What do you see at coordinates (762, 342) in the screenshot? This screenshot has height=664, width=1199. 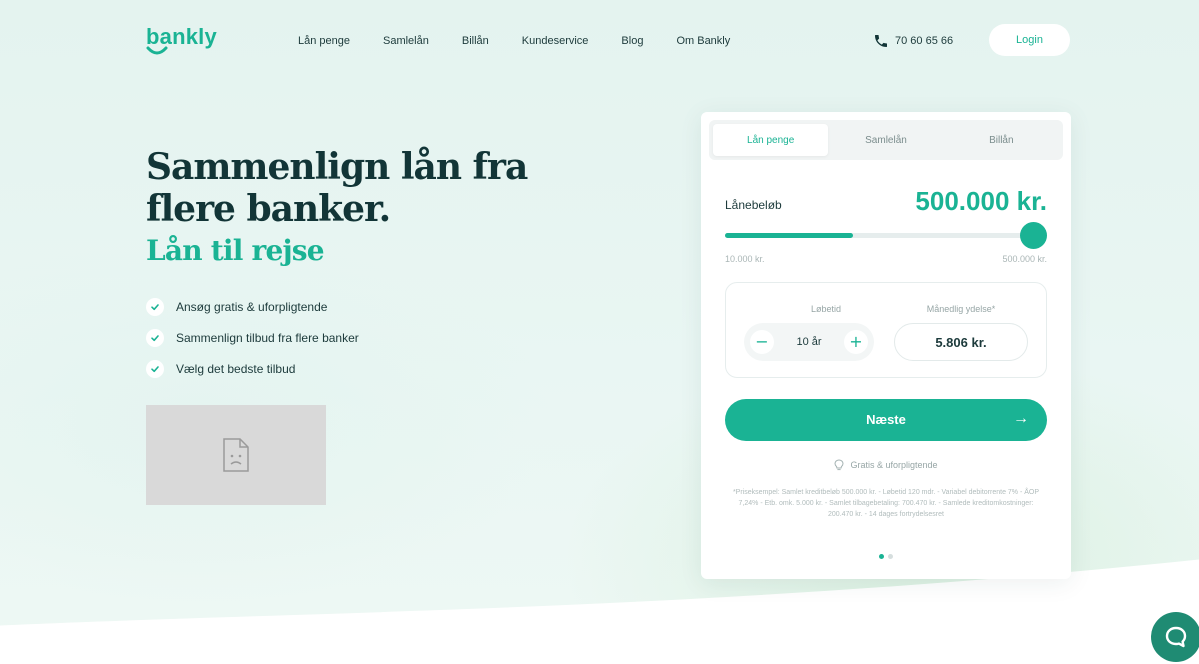 I see `decrease-term-button: −` at bounding box center [762, 342].